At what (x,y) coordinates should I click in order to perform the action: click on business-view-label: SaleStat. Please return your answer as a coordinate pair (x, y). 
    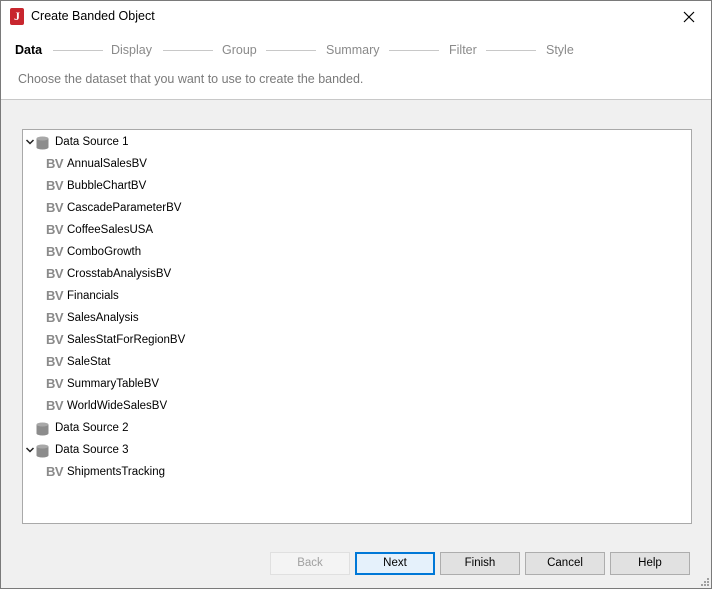
    Looking at the image, I should click on (89, 362).